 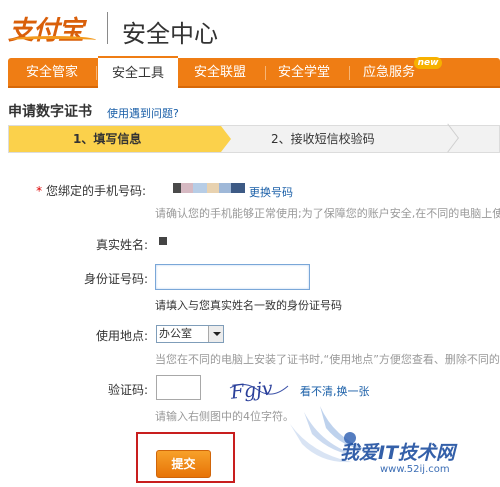 I want to click on header-divider, so click(x=107, y=28).